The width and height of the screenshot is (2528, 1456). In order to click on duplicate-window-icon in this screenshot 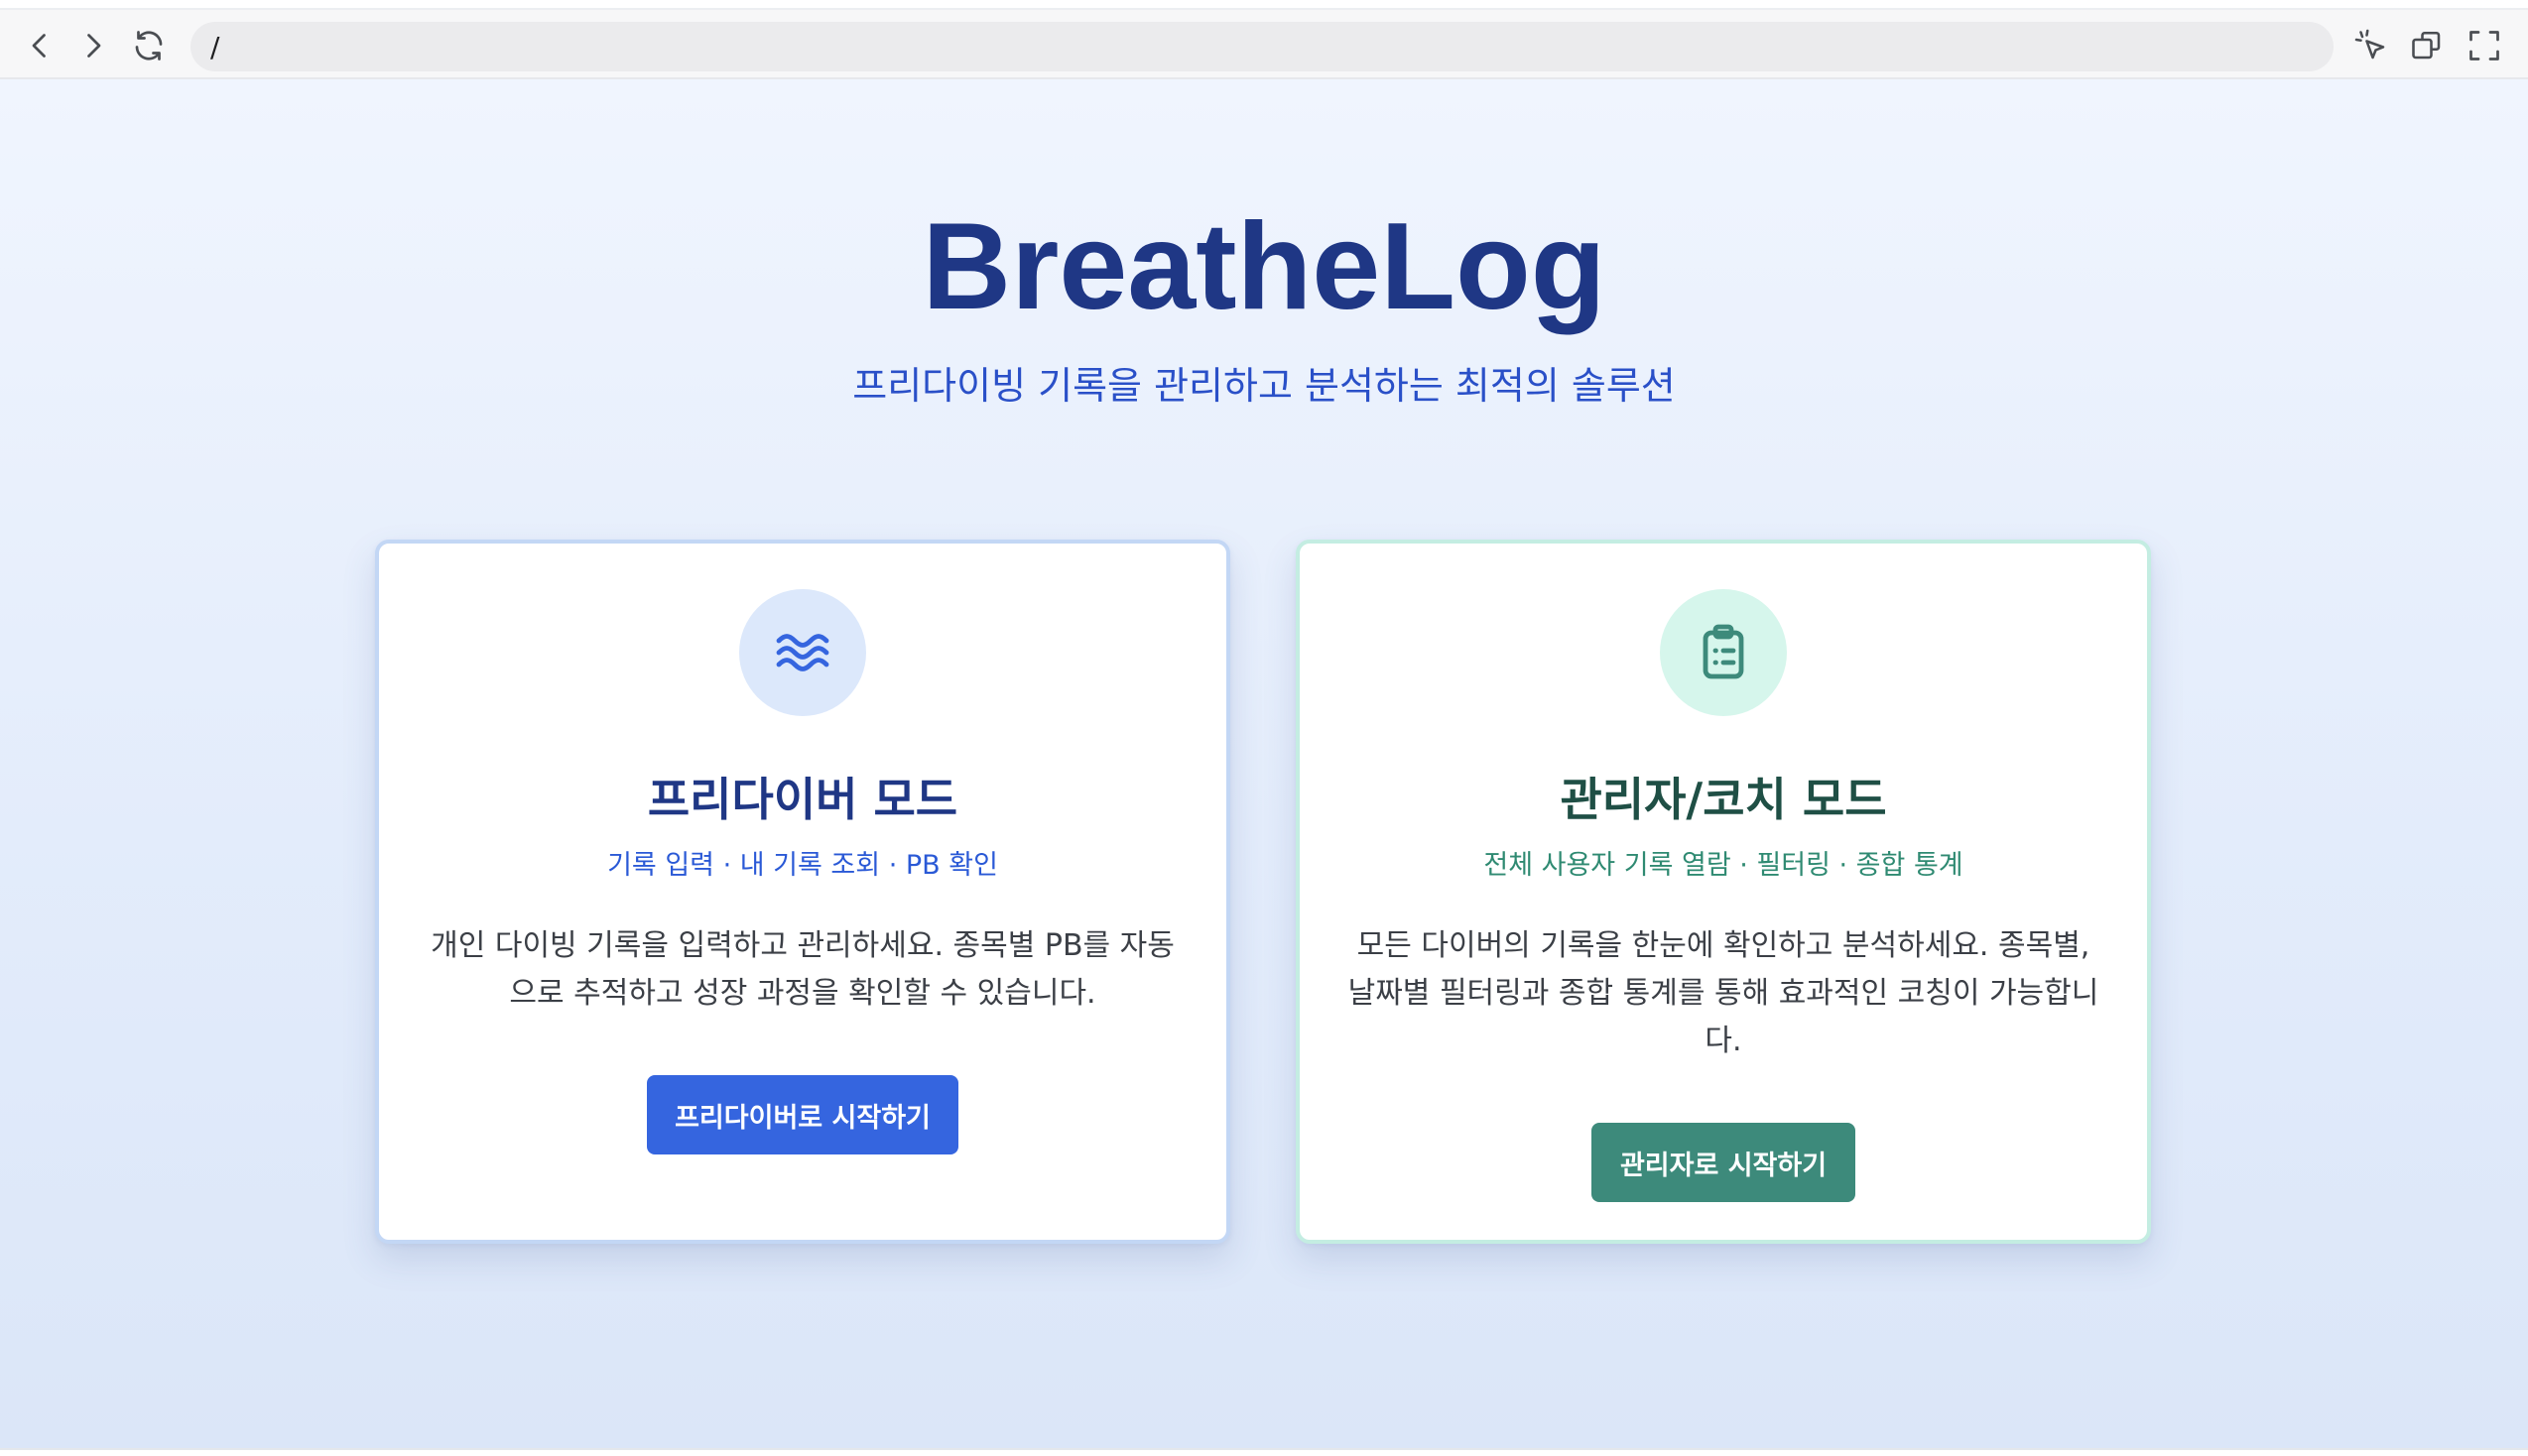, I will do `click(2426, 45)`.